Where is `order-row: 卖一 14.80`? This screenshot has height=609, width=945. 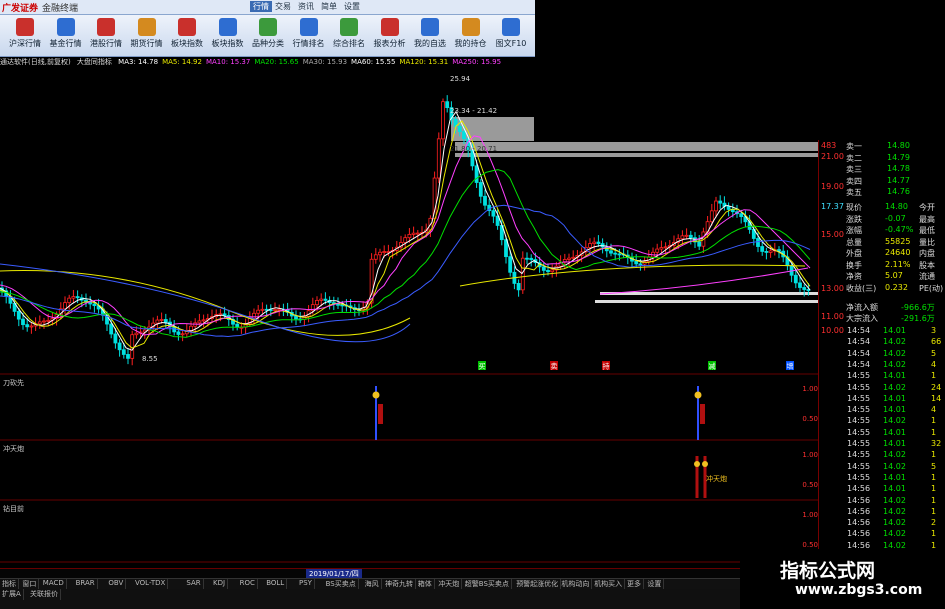 order-row: 卖一 14.80 is located at coordinates (882, 146).